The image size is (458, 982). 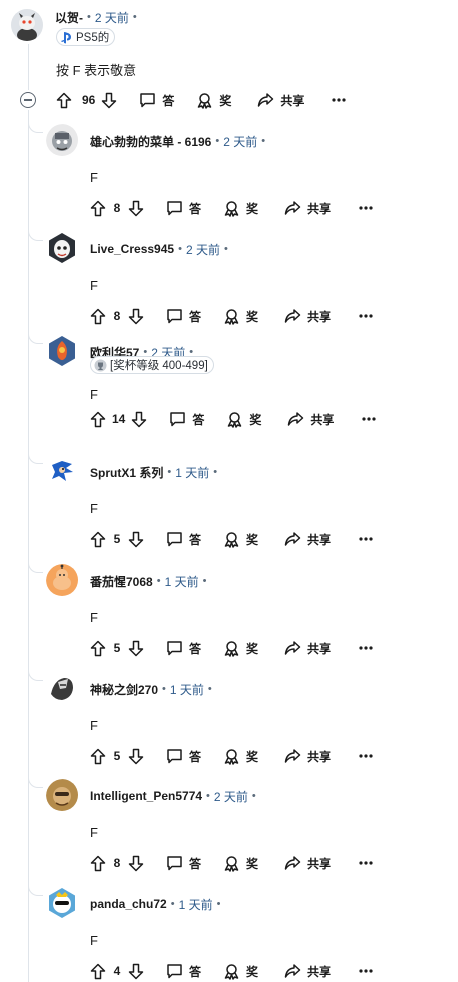 I want to click on comment-actions: 4 答 奖 共享, so click(x=231, y=971).